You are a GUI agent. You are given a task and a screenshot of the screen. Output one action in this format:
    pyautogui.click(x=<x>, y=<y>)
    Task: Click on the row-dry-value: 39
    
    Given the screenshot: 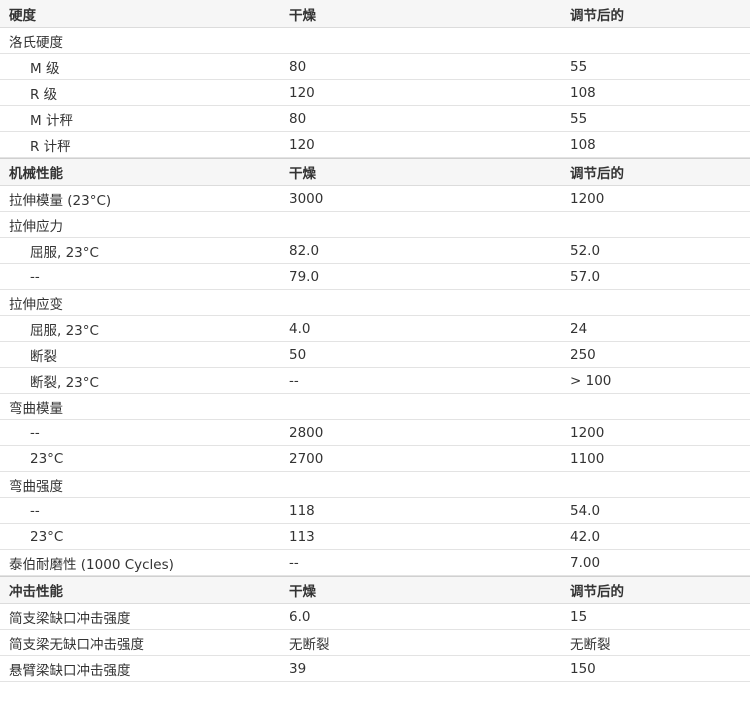 What is the action you would take?
    pyautogui.click(x=298, y=668)
    